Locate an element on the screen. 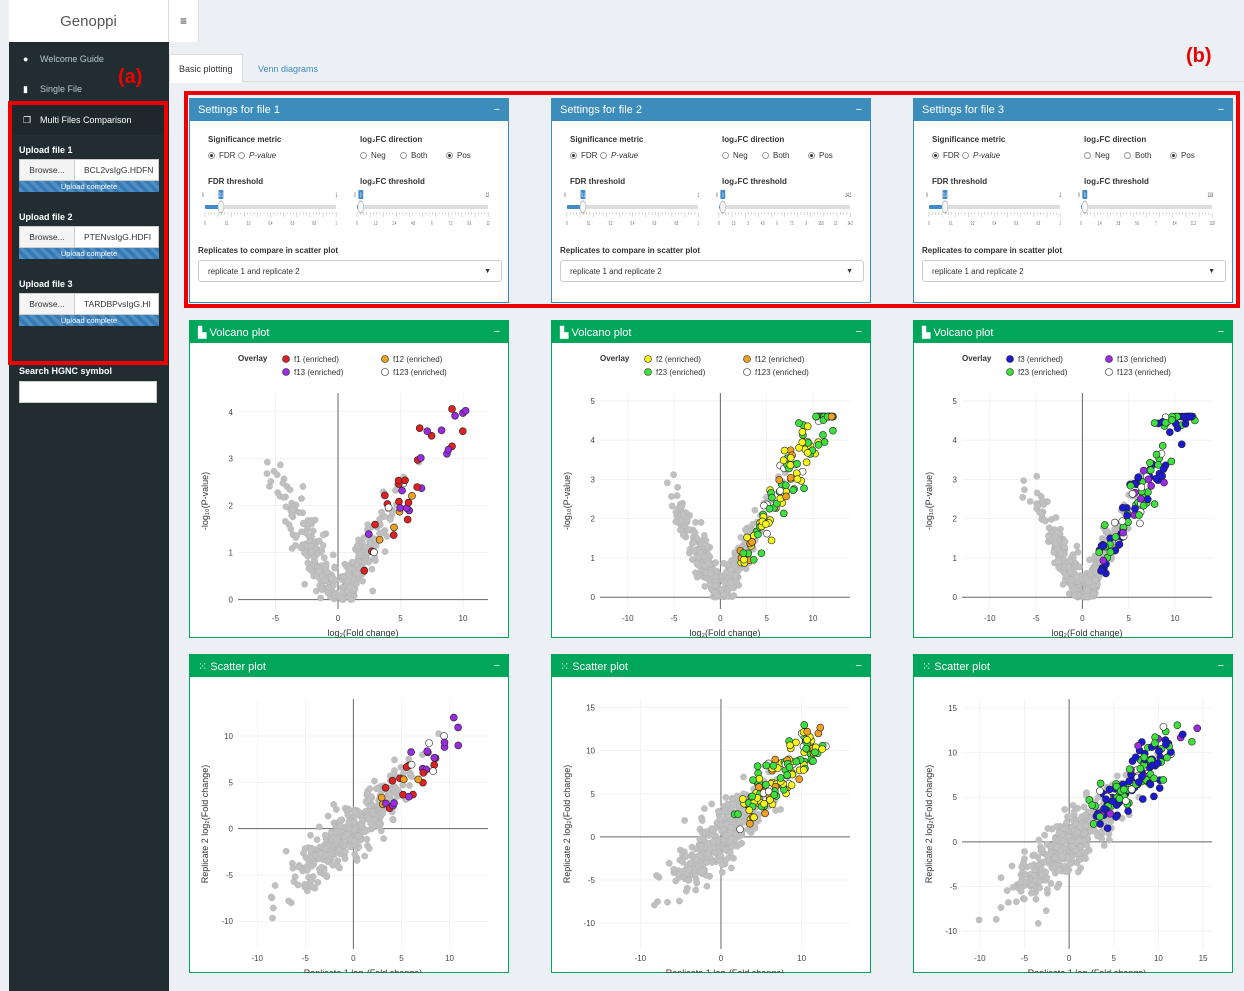  upload-file-3-input: Browse... TARDBPvsIgG.HI is located at coordinates (89, 304).